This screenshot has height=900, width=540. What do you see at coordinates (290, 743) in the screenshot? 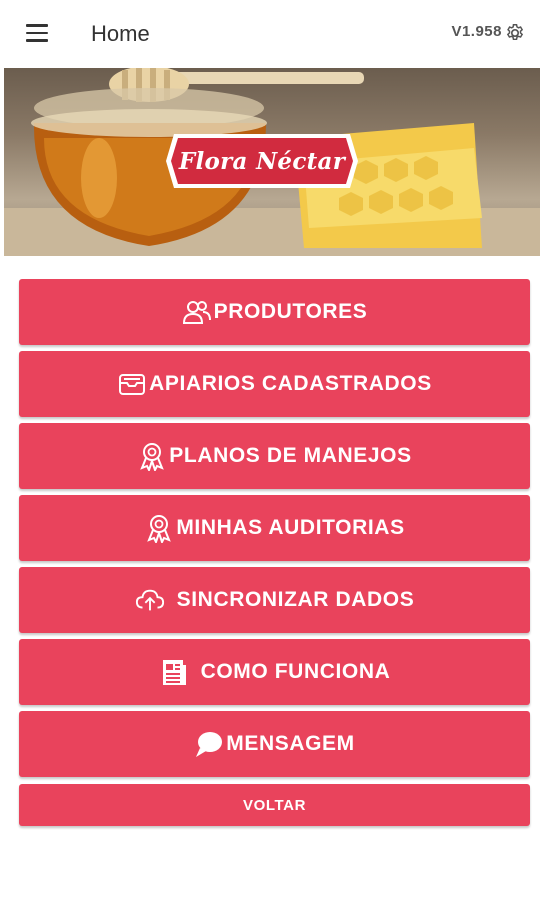
I see `mensagem-label: MENSAGEM` at bounding box center [290, 743].